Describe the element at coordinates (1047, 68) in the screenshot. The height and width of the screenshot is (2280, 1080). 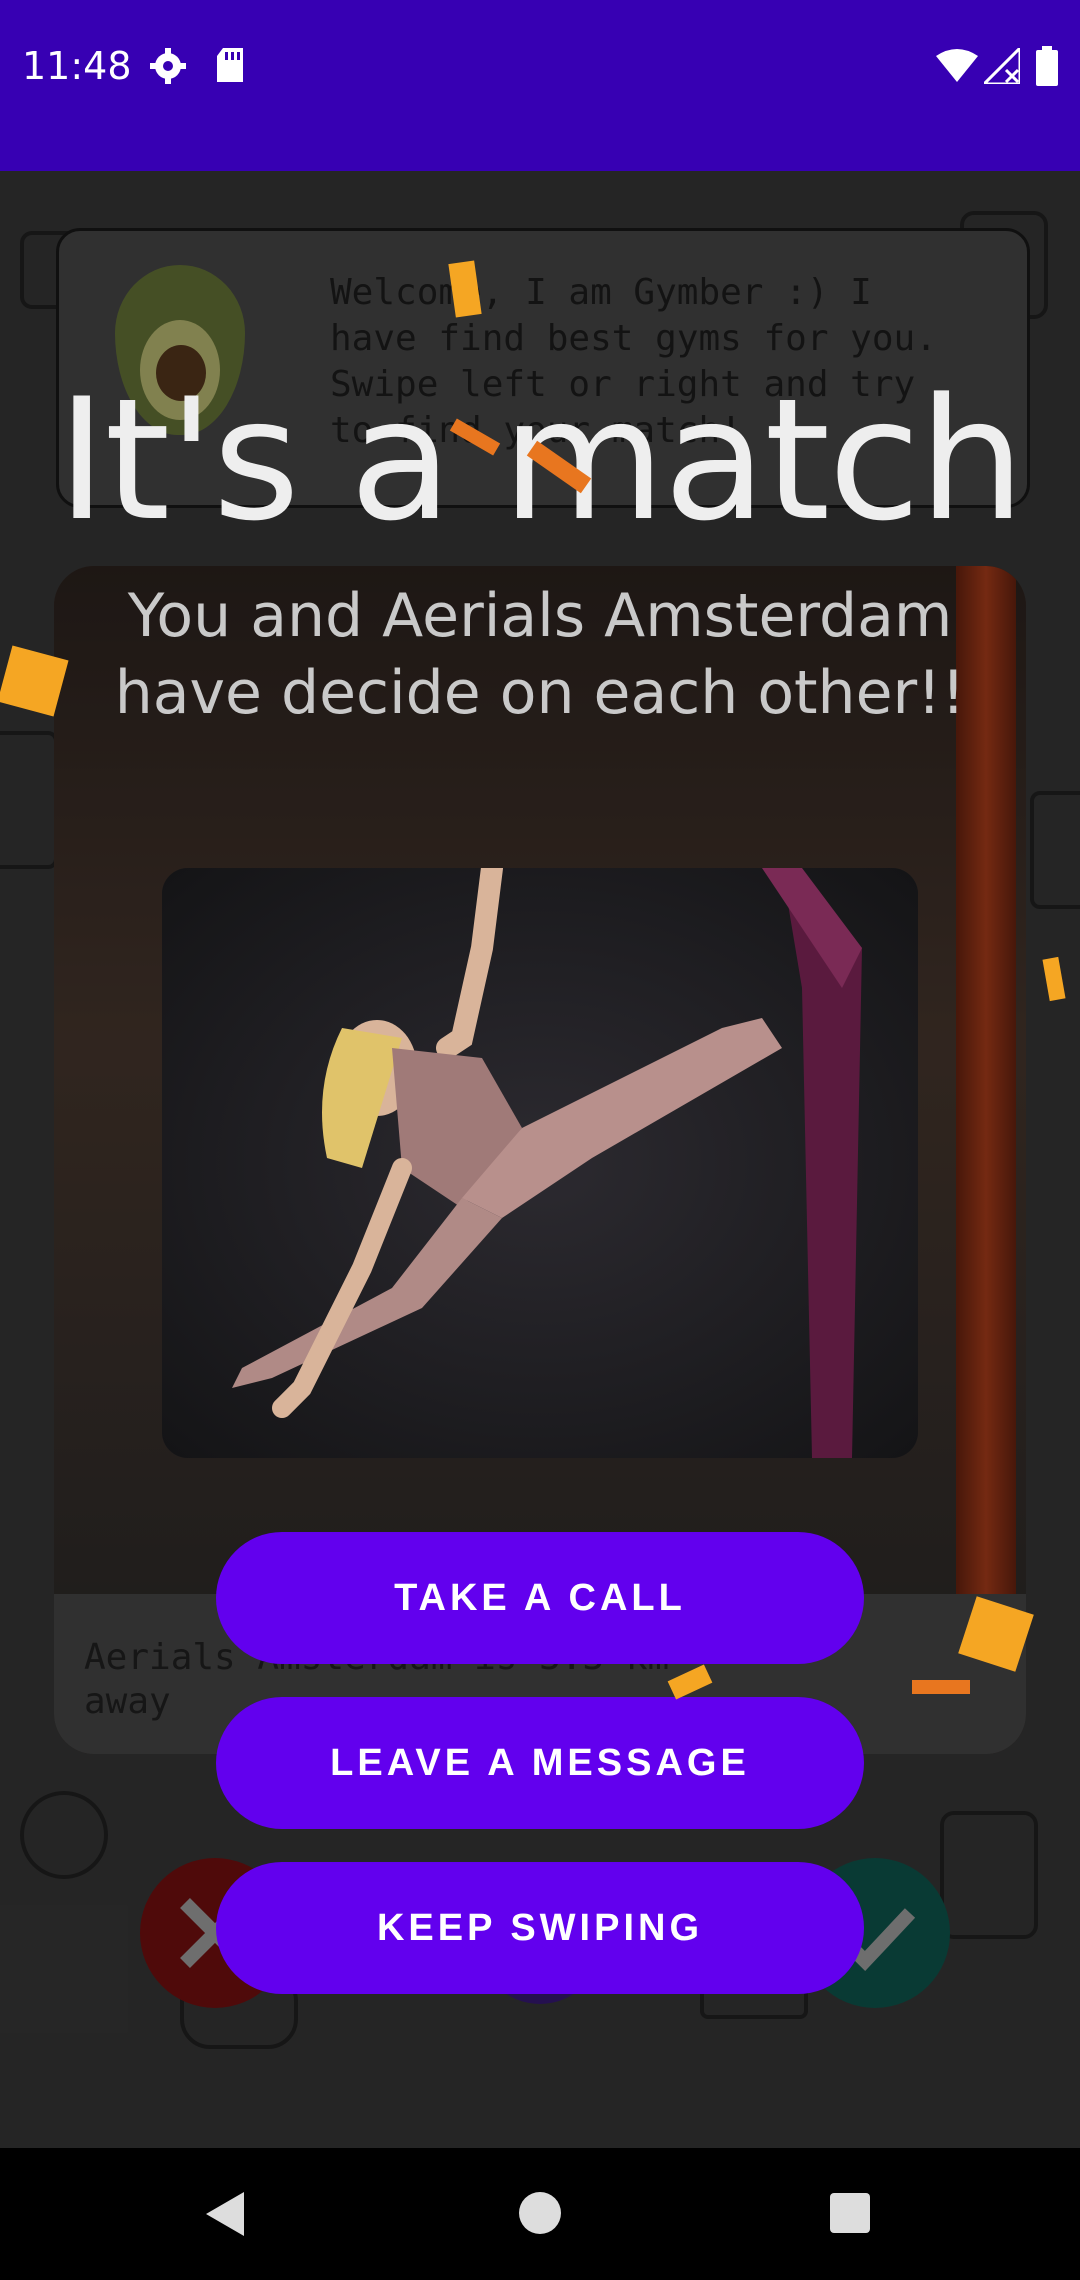
I see `battery-icon` at that location.